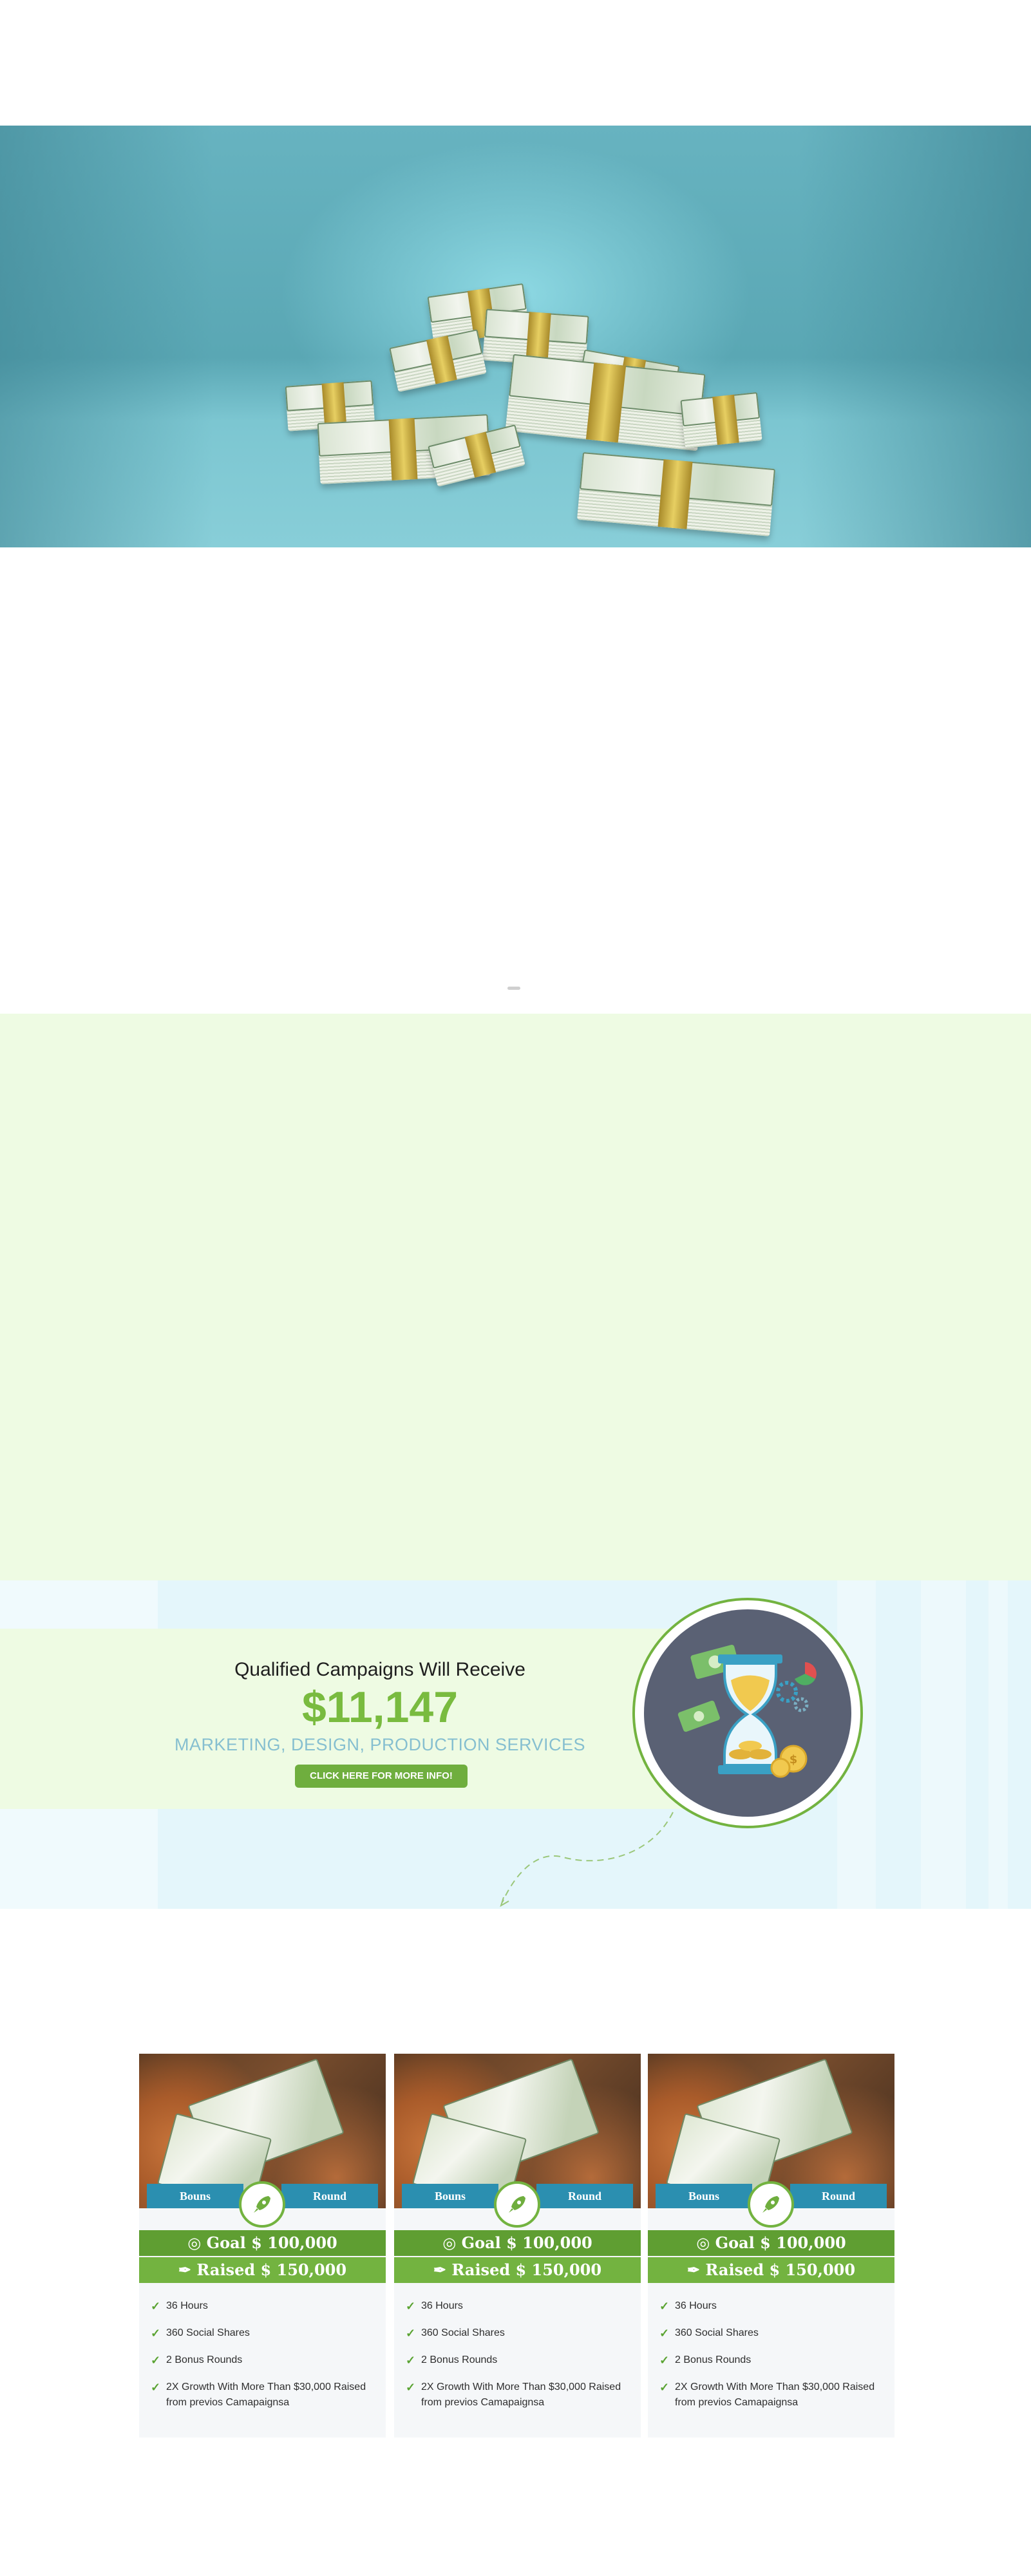 The height and width of the screenshot is (2576, 1031). I want to click on pager-dot, so click(513, 988).